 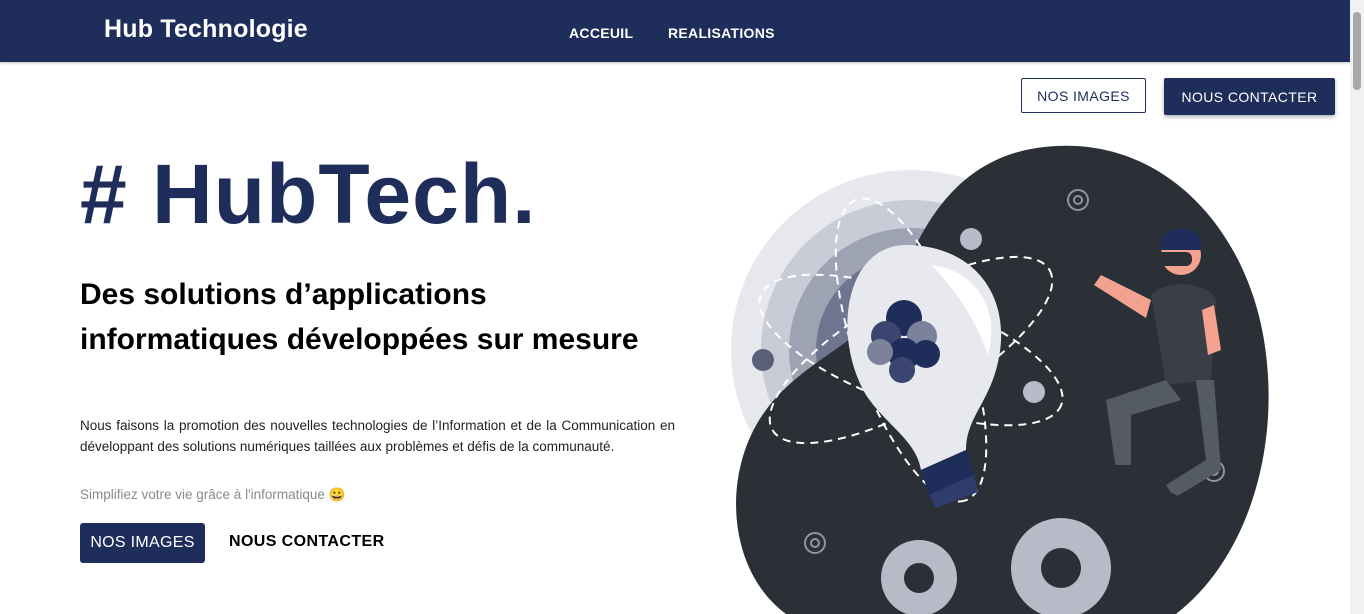 What do you see at coordinates (1083, 95) in the screenshot?
I see `nos-images-button: NOS IMAGES` at bounding box center [1083, 95].